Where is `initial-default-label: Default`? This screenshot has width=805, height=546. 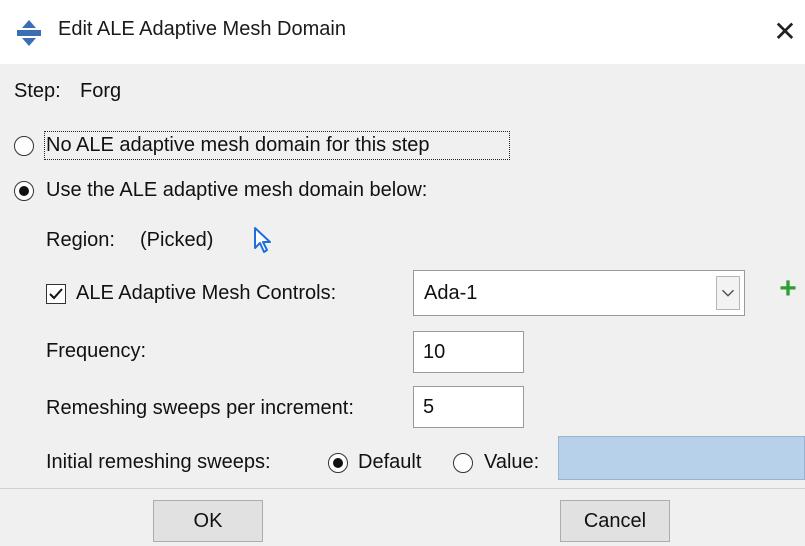
initial-default-label: Default is located at coordinates (389, 462).